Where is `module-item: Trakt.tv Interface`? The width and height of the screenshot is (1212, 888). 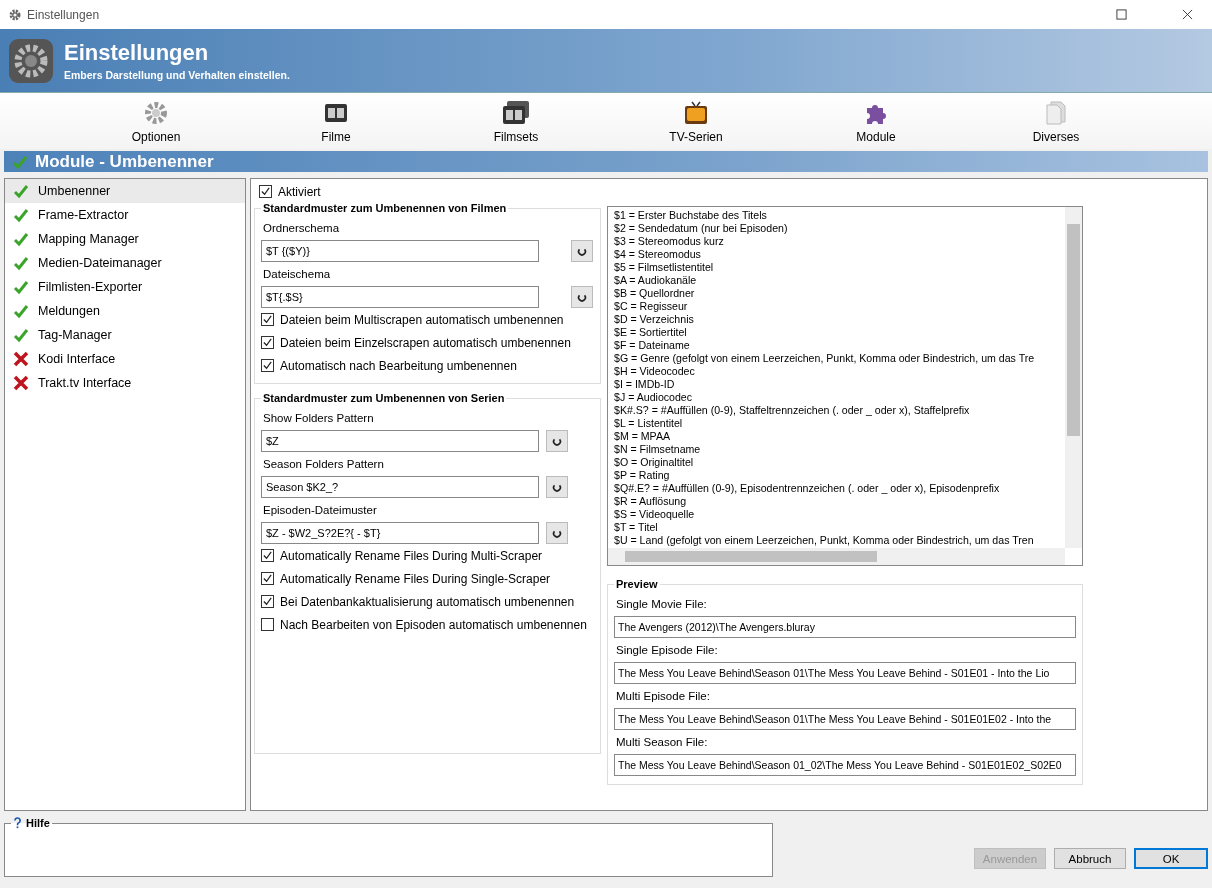 module-item: Trakt.tv Interface is located at coordinates (125, 383).